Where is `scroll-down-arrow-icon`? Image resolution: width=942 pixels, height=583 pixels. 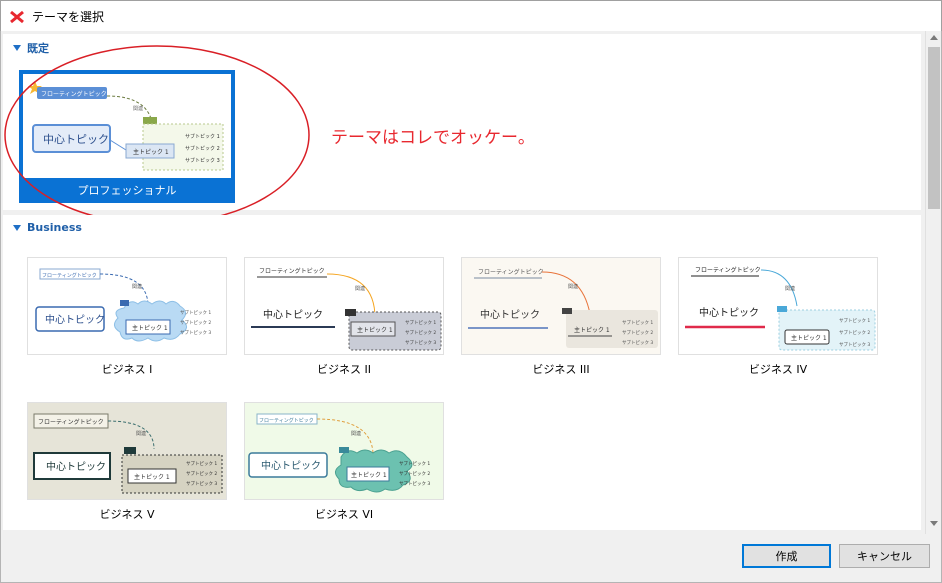
scroll-down-arrow-icon is located at coordinates (934, 523).